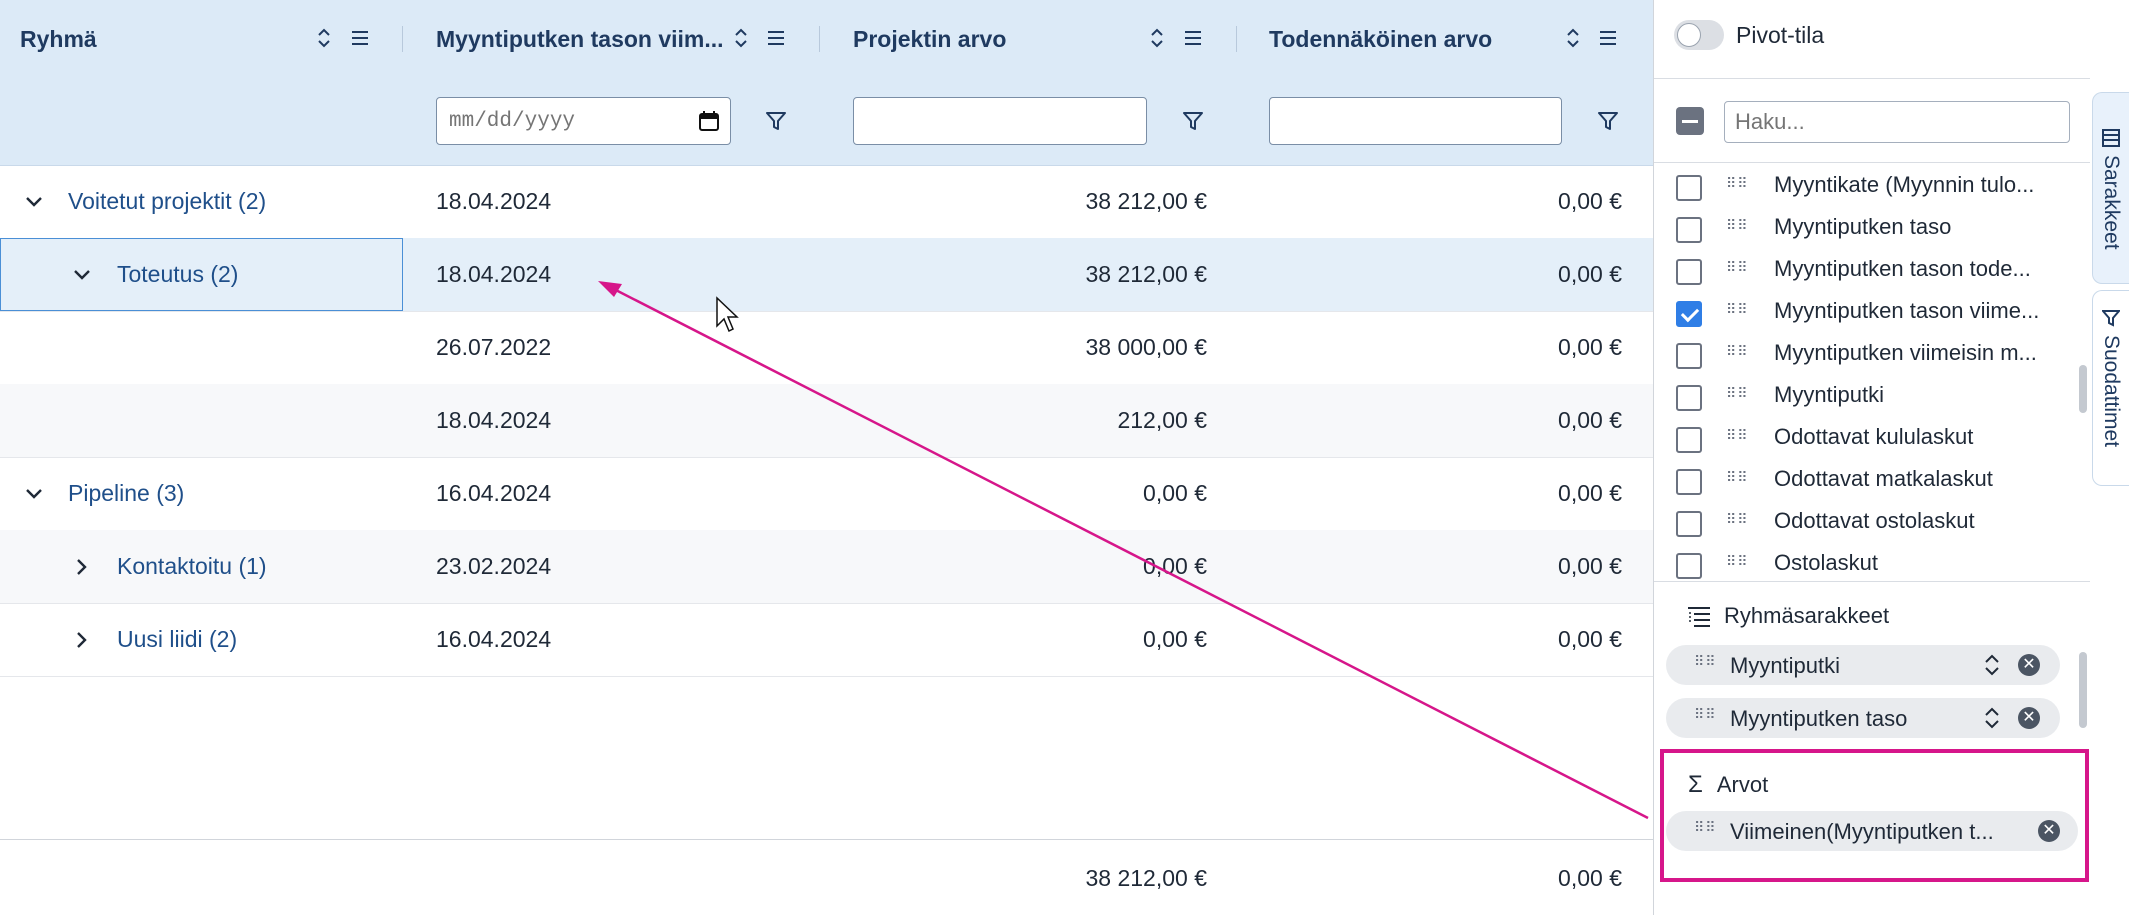 This screenshot has width=2129, height=916. I want to click on column-title: Todennäköinen arvo, so click(1381, 38).